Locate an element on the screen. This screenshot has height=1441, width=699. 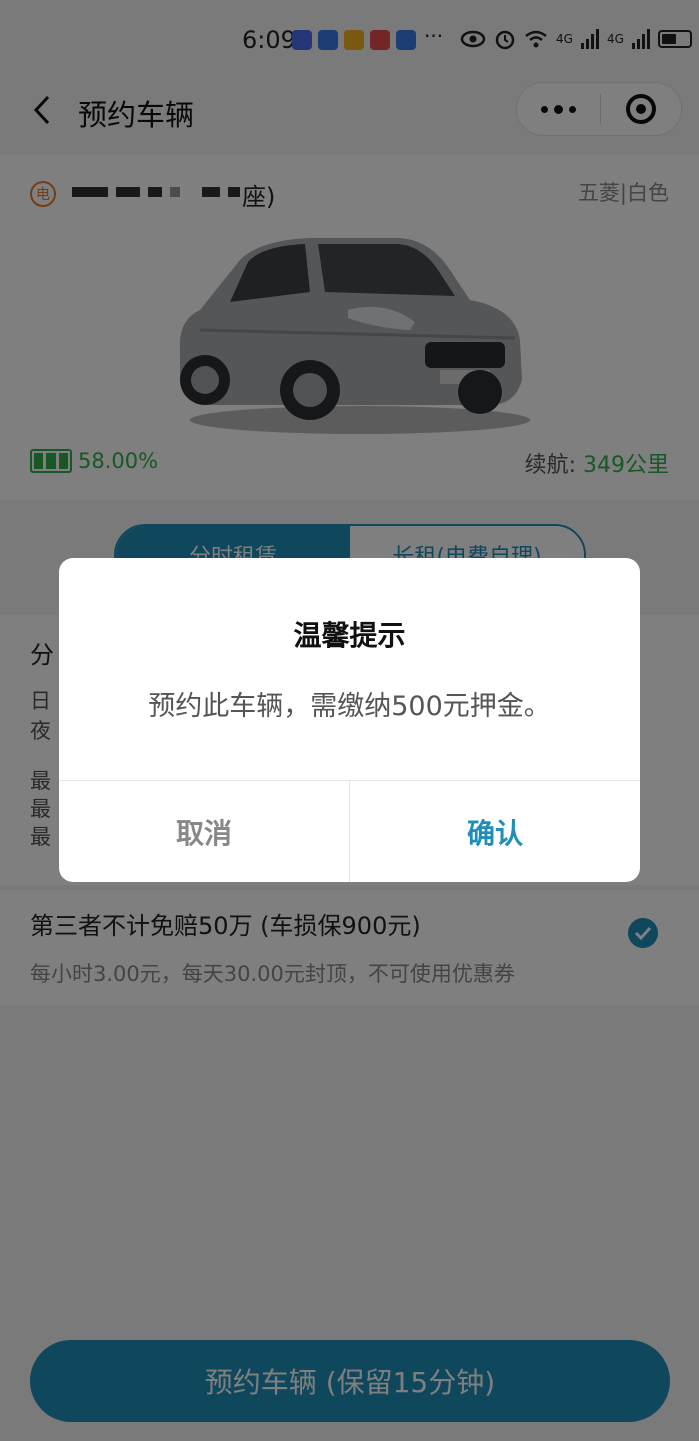
dialog-buttons: 取消 确认 is located at coordinates (349, 831).